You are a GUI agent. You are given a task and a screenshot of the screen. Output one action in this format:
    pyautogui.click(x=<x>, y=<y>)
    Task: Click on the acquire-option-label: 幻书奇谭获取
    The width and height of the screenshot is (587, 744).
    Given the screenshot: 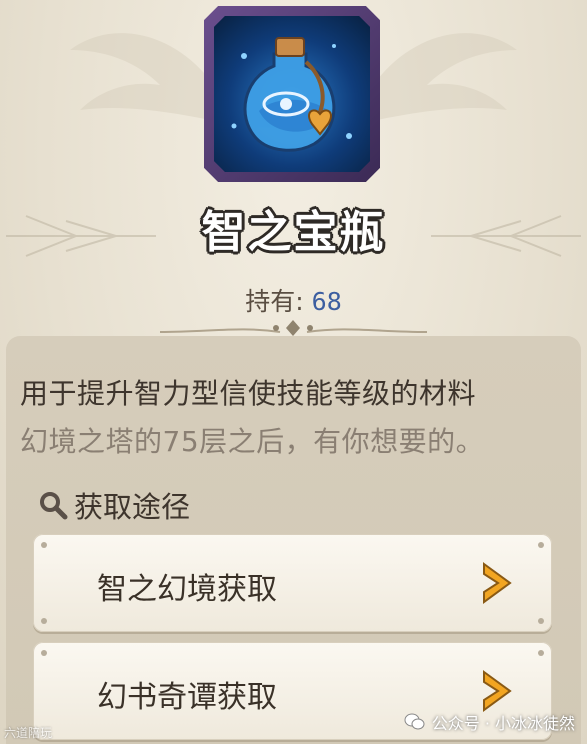 What is the action you would take?
    pyautogui.click(x=187, y=697)
    